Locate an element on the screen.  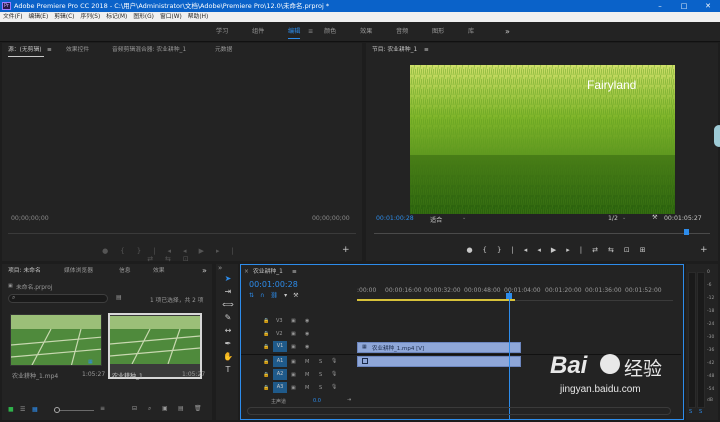
menu-window: 窗口(W) is located at coordinates (171, 17).